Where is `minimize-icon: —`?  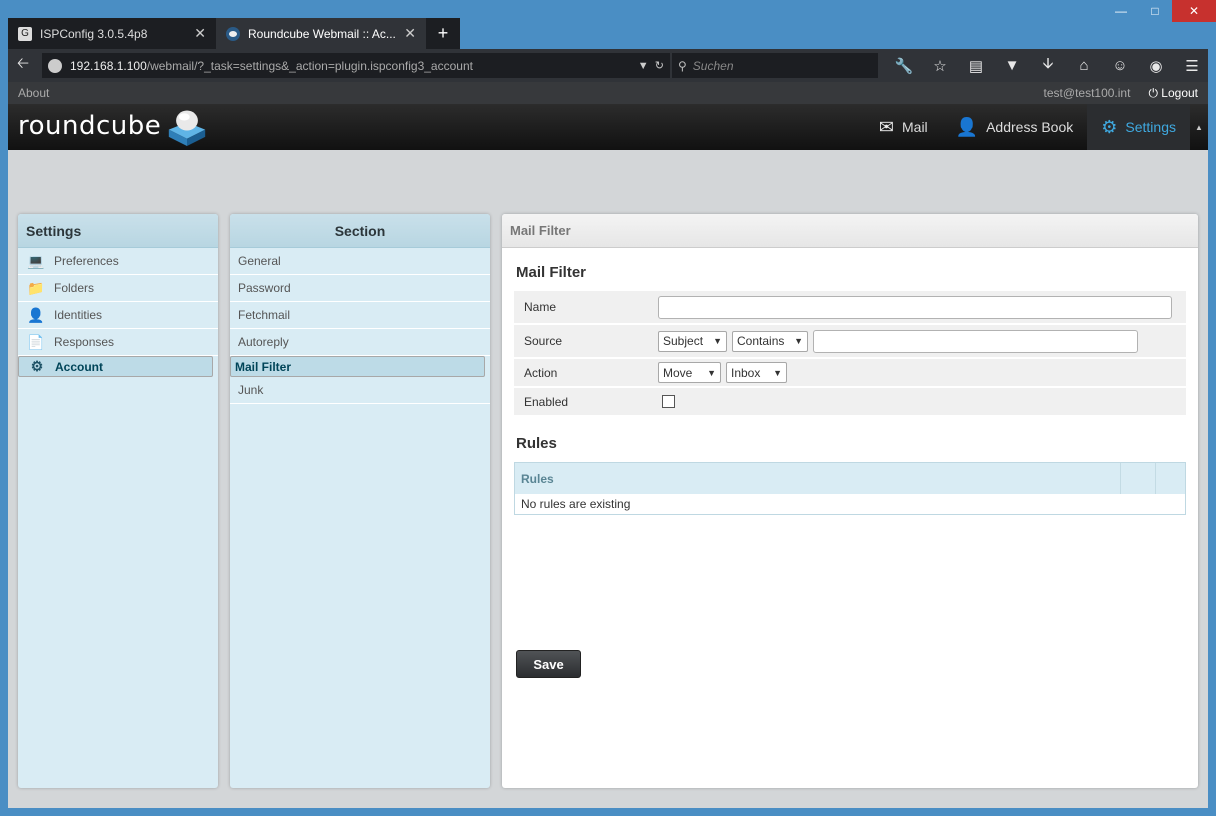
minimize-icon: — is located at coordinates (1121, 11).